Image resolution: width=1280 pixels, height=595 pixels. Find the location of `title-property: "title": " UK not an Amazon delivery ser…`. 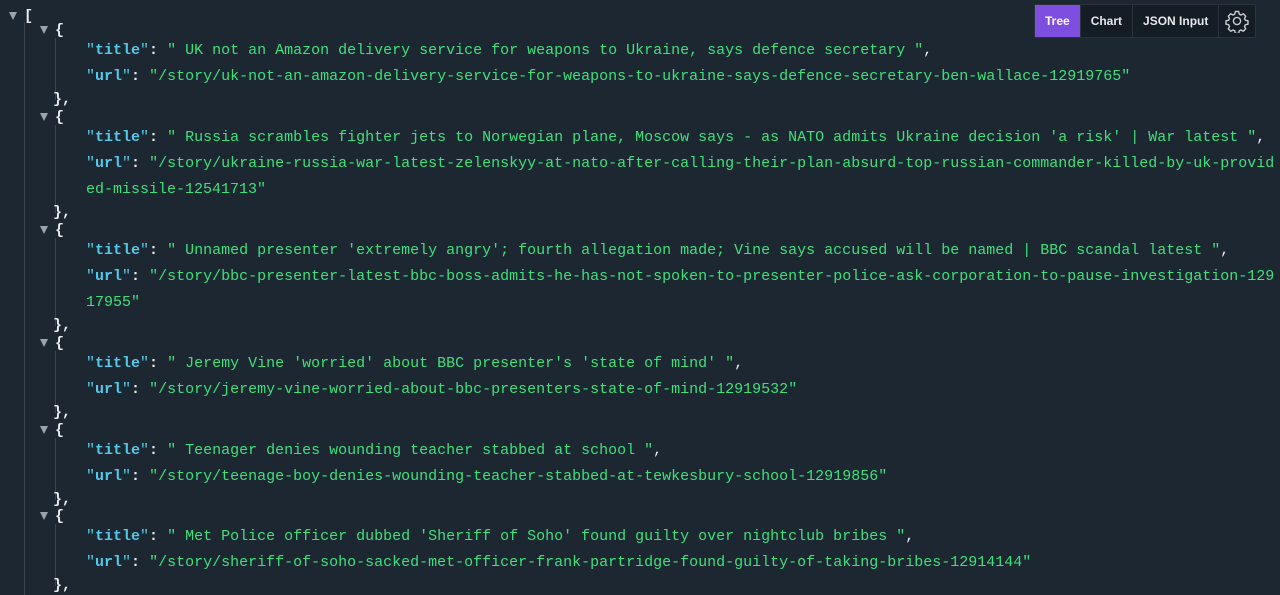

title-property: "title": " UK not an Amazon delivery ser… is located at coordinates (509, 50).